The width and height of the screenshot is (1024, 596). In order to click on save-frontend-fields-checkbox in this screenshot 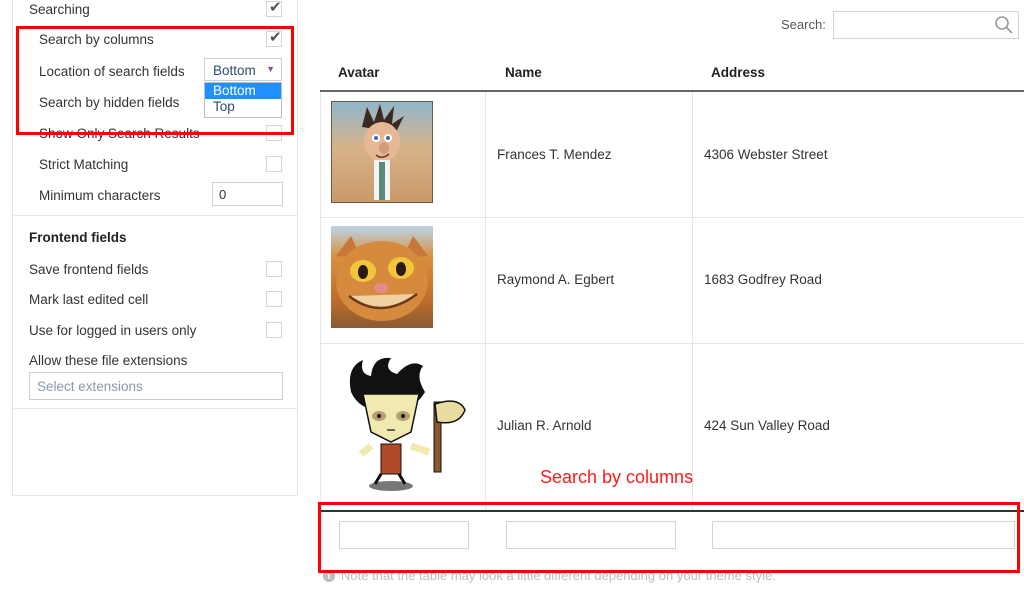, I will do `click(274, 269)`.